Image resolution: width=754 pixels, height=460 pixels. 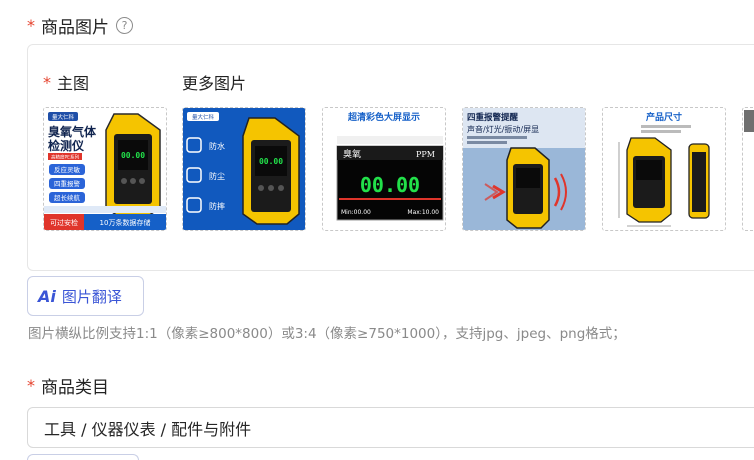 I want to click on image-translate-button: Ai 图片翻译, so click(x=85, y=296).